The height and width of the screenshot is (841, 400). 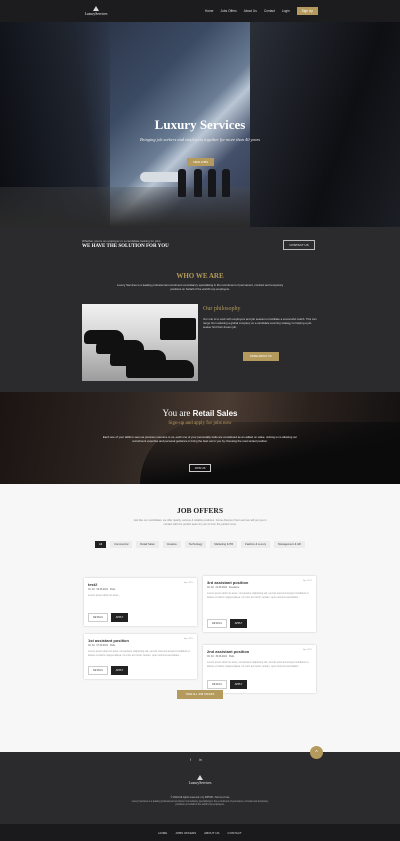 I want to click on view-all-jobs-button: VIEW ALL JOB OFFERS, so click(x=200, y=694).